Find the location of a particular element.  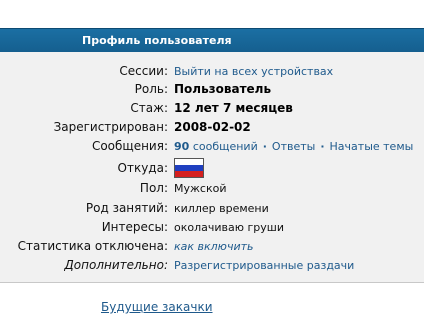

how-to-enable-link: как включить is located at coordinates (213, 246).